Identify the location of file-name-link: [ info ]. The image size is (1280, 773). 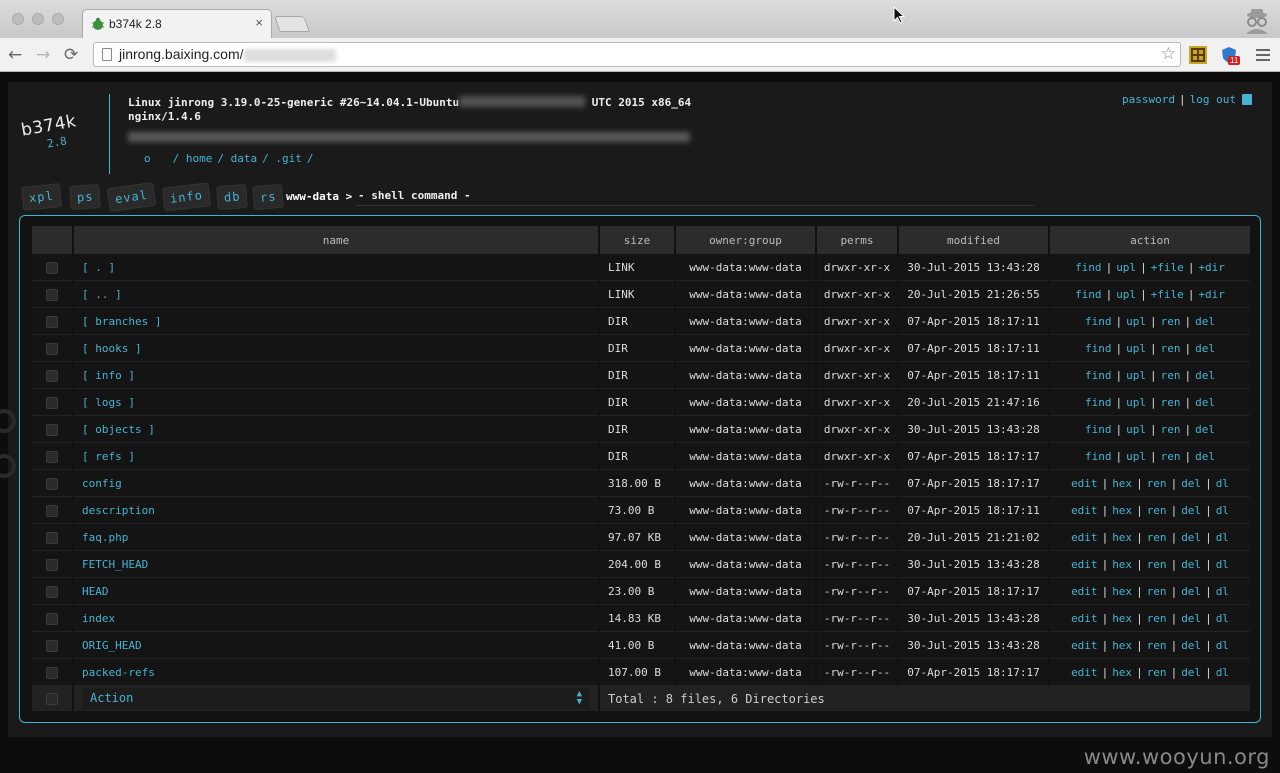
(108, 375).